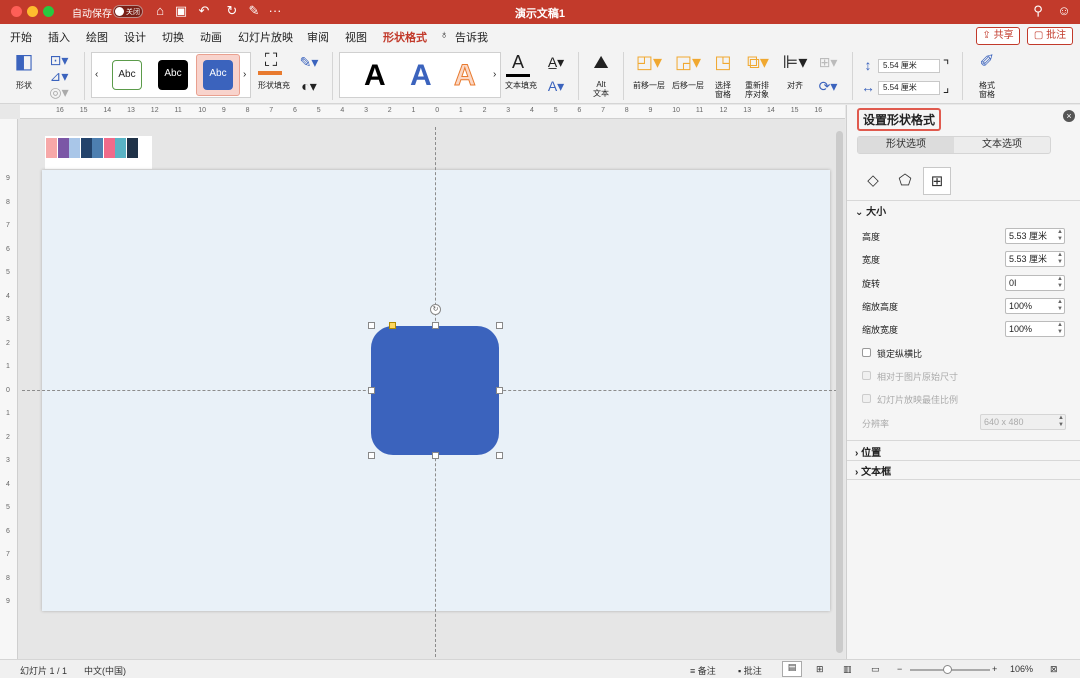 This screenshot has width=1080, height=678. Describe the element at coordinates (435, 455) in the screenshot. I see `resize-handle-bottom` at that location.